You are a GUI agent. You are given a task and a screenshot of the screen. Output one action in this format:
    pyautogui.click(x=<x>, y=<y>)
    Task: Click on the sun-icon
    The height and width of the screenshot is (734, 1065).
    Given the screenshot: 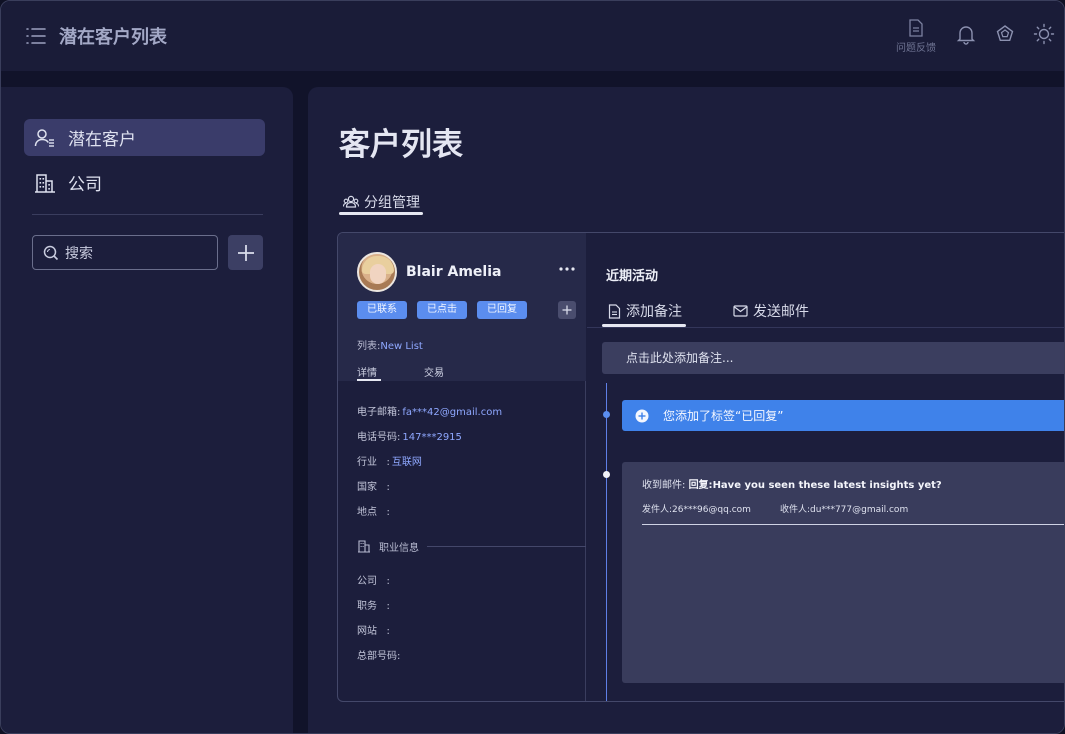 What is the action you would take?
    pyautogui.click(x=1044, y=34)
    